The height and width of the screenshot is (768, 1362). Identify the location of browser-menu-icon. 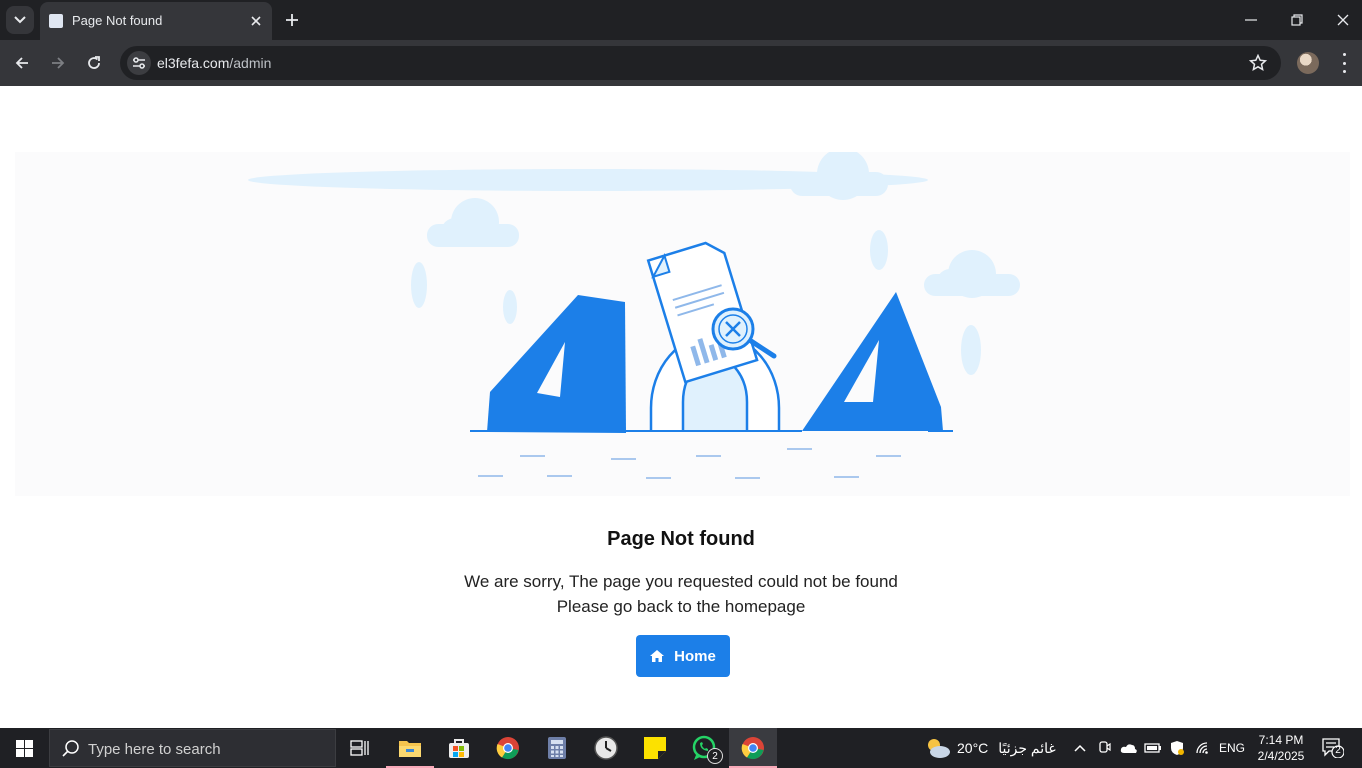
(1344, 63).